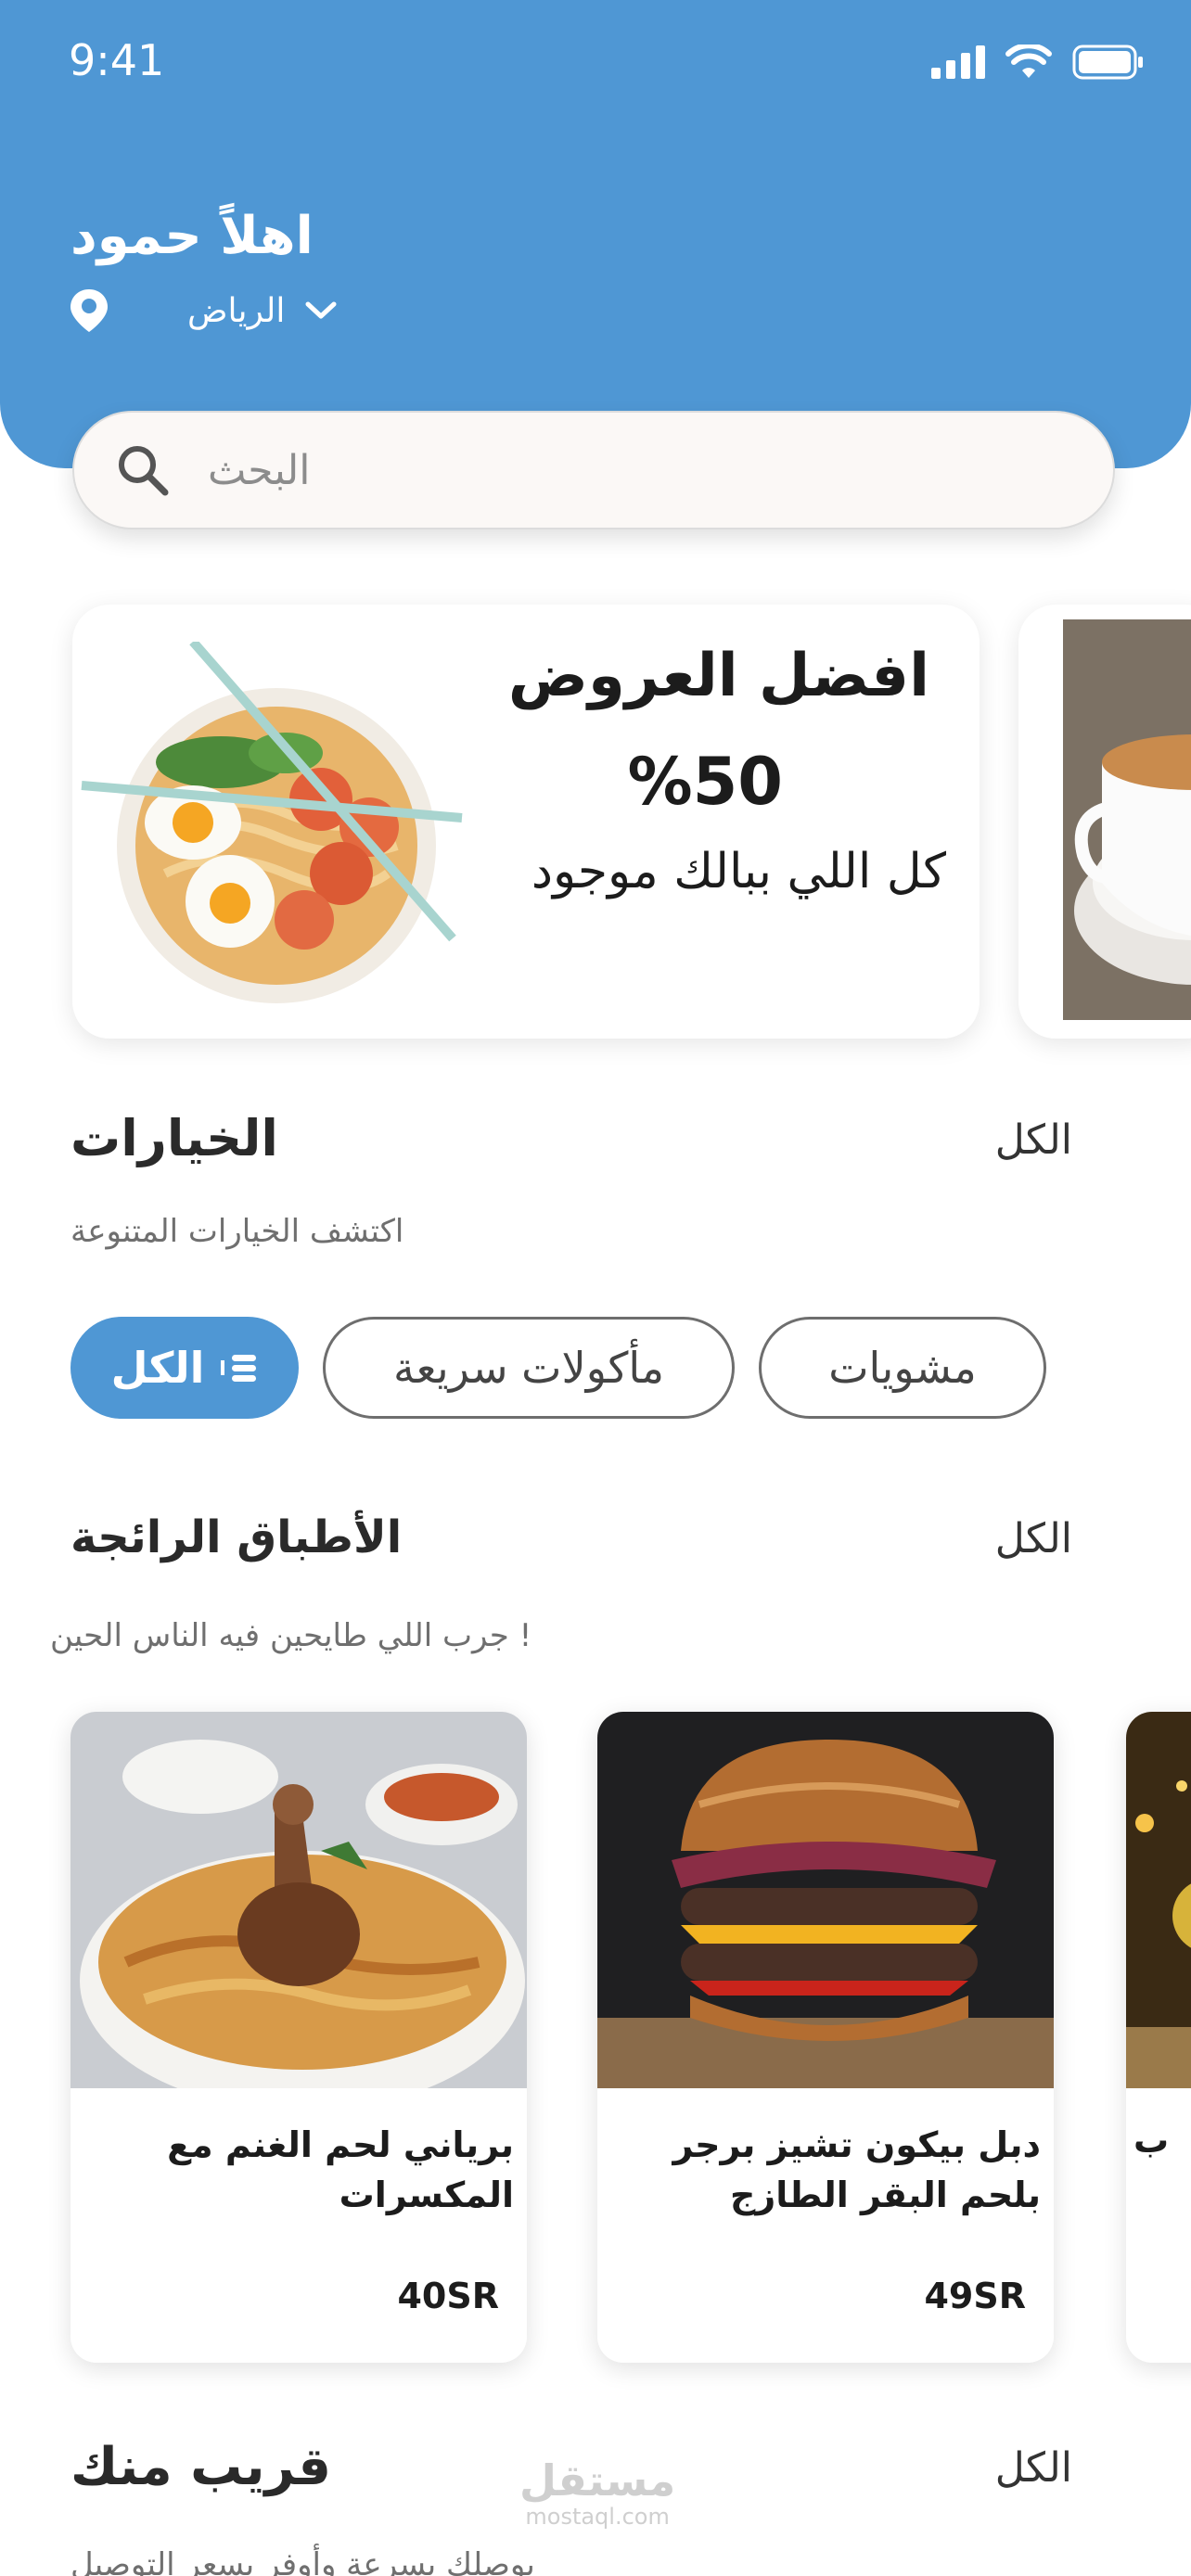 The height and width of the screenshot is (2576, 1191). What do you see at coordinates (272, 823) in the screenshot?
I see `noodle-bowl-image` at bounding box center [272, 823].